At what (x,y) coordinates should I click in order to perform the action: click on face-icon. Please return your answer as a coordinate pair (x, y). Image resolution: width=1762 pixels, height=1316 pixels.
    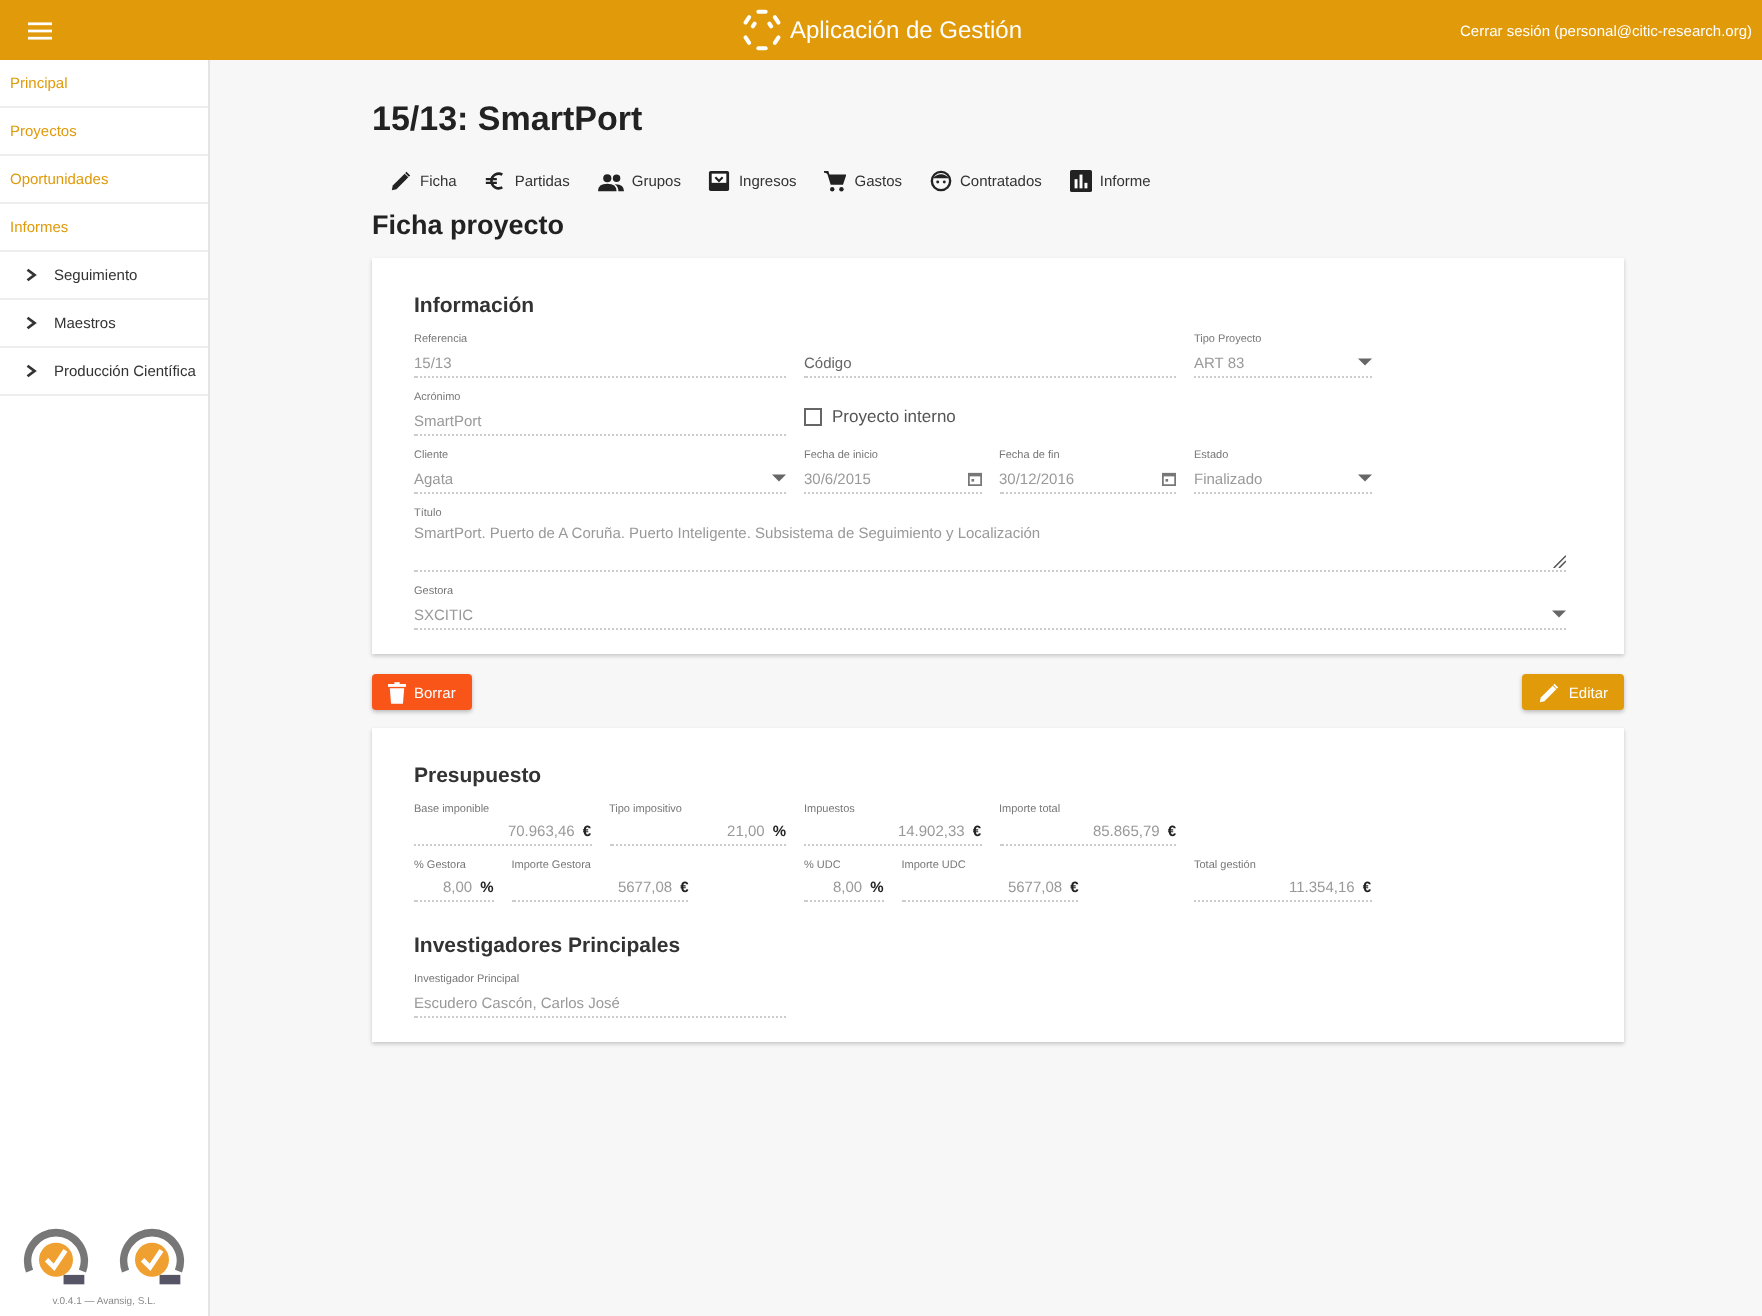
    Looking at the image, I should click on (941, 181).